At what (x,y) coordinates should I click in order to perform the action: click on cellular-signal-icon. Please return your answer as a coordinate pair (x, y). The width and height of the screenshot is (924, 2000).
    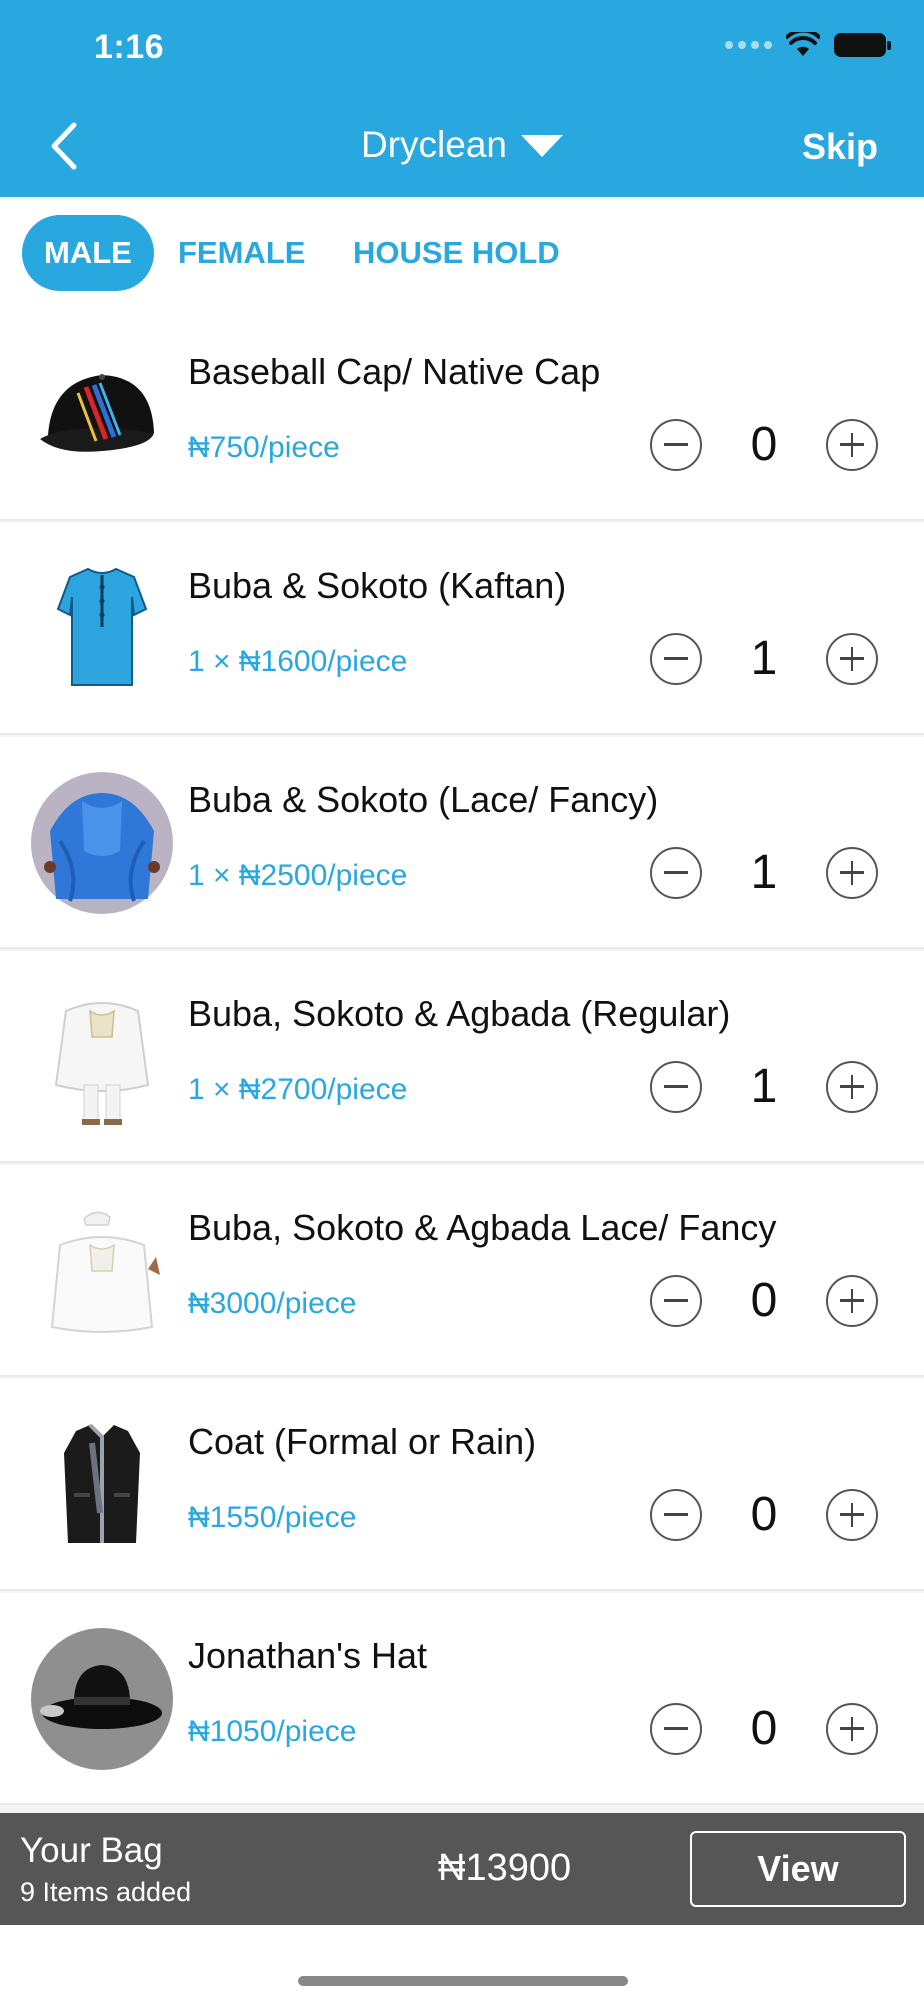
    Looking at the image, I should click on (748, 45).